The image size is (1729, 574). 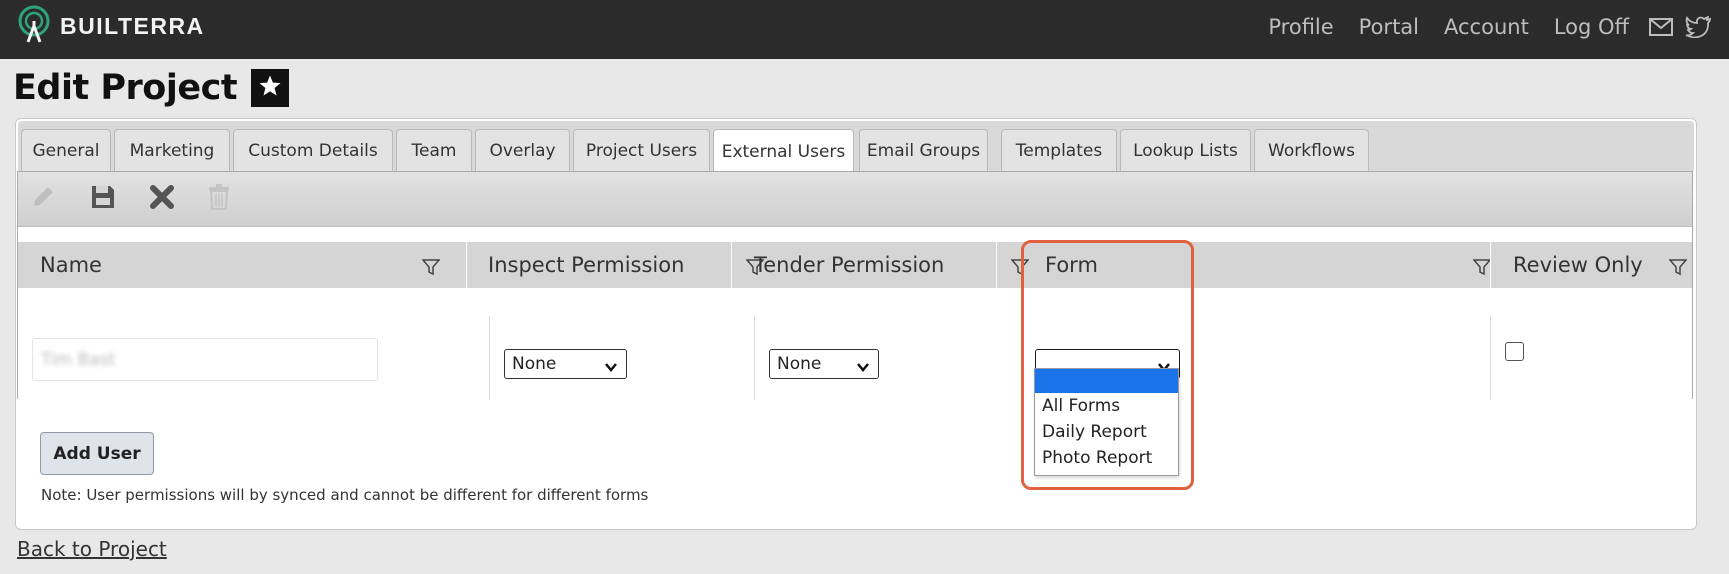 I want to click on column-label-review-only: Review Only, so click(x=1578, y=265).